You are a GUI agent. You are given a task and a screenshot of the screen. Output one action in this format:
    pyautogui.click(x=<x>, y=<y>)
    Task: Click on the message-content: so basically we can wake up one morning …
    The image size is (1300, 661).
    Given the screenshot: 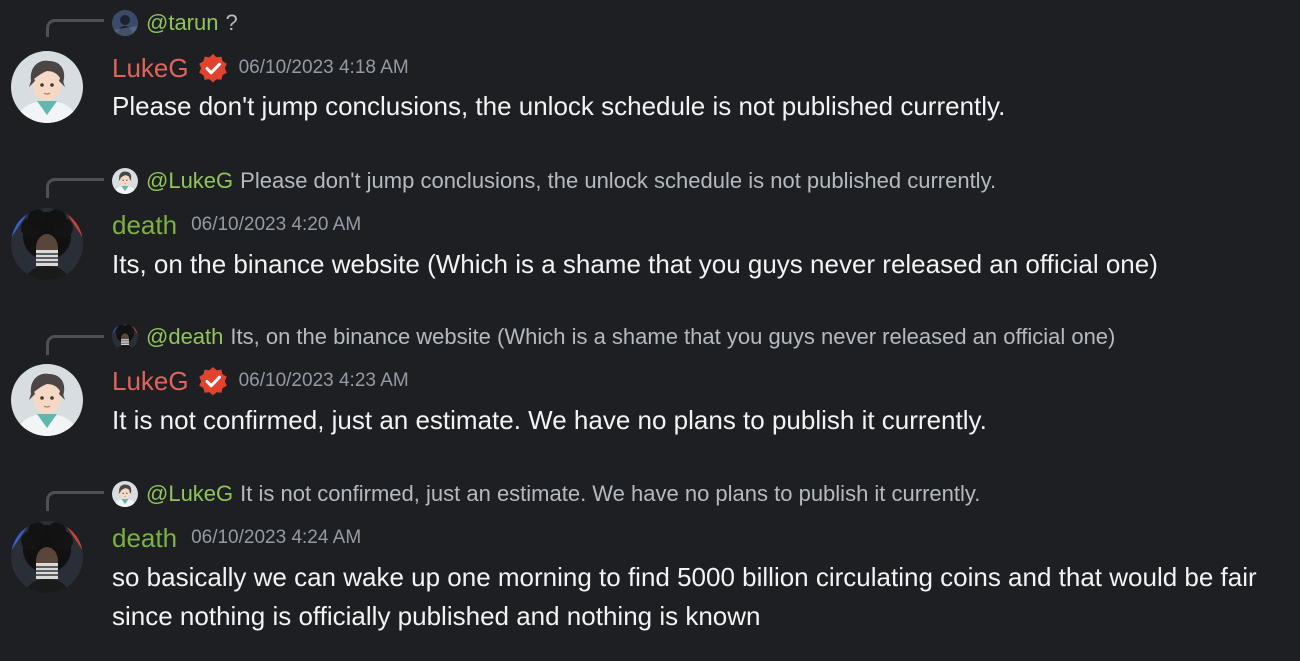 What is the action you would take?
    pyautogui.click(x=684, y=596)
    